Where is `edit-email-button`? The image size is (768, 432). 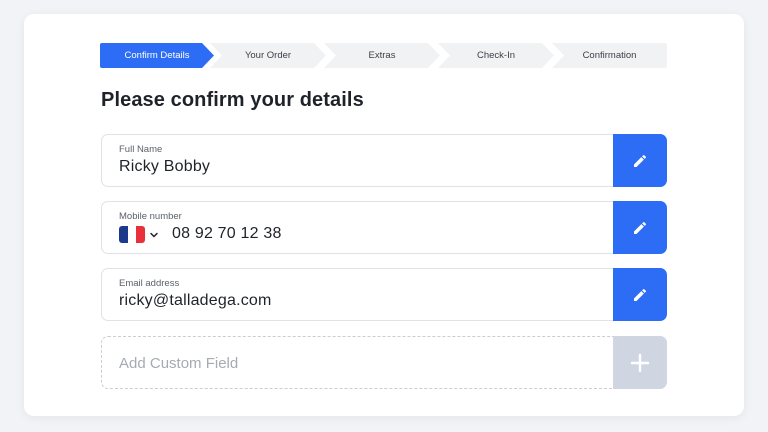 edit-email-button is located at coordinates (640, 294).